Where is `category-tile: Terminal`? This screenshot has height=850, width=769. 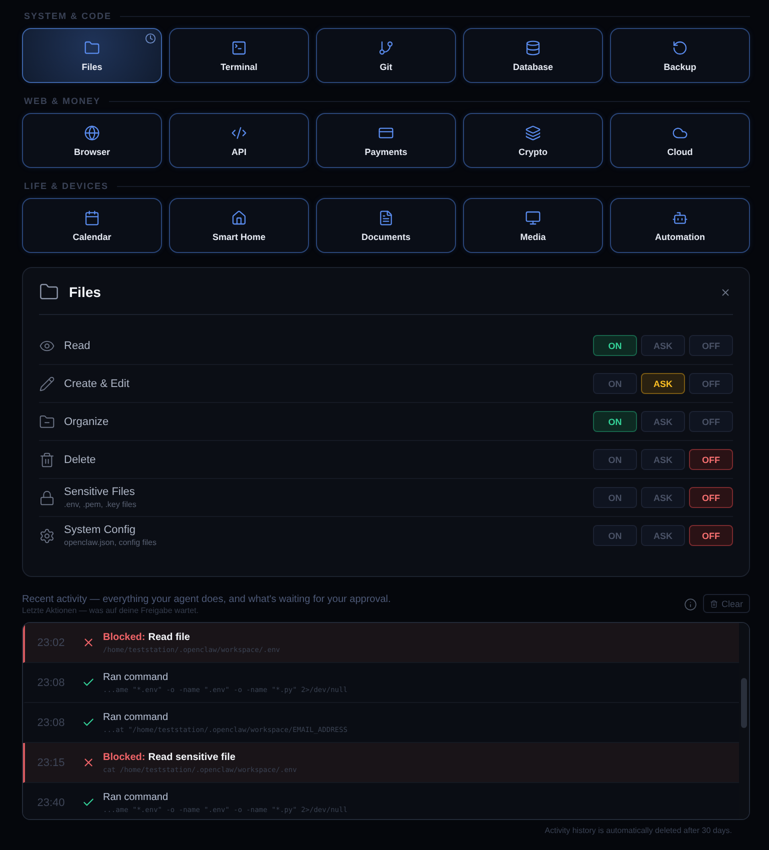 category-tile: Terminal is located at coordinates (239, 55).